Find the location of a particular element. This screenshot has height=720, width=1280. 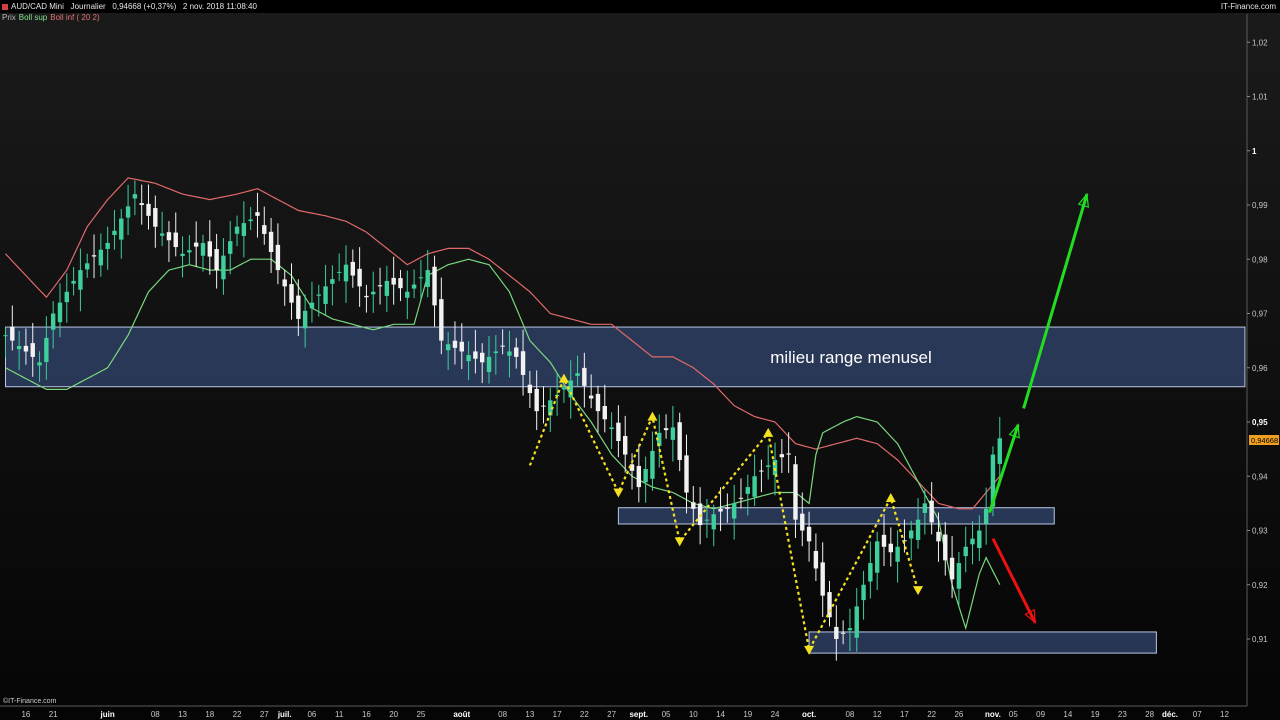

time-tick-label: 05 is located at coordinates (1013, 714).